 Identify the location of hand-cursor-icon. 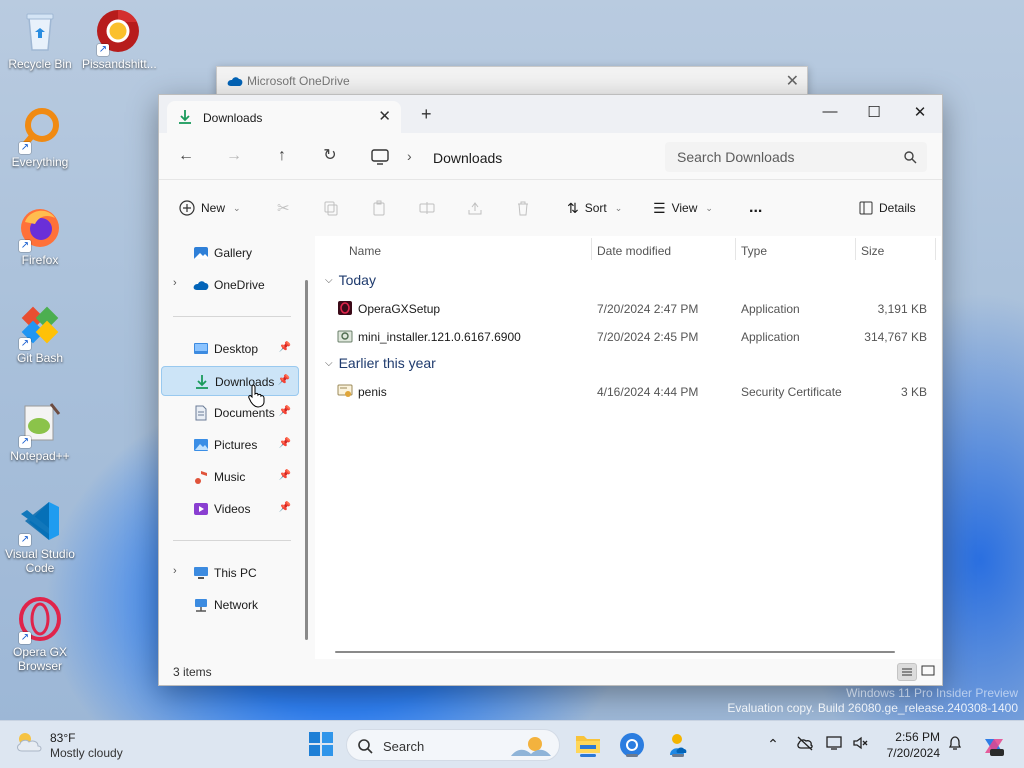
(256, 396).